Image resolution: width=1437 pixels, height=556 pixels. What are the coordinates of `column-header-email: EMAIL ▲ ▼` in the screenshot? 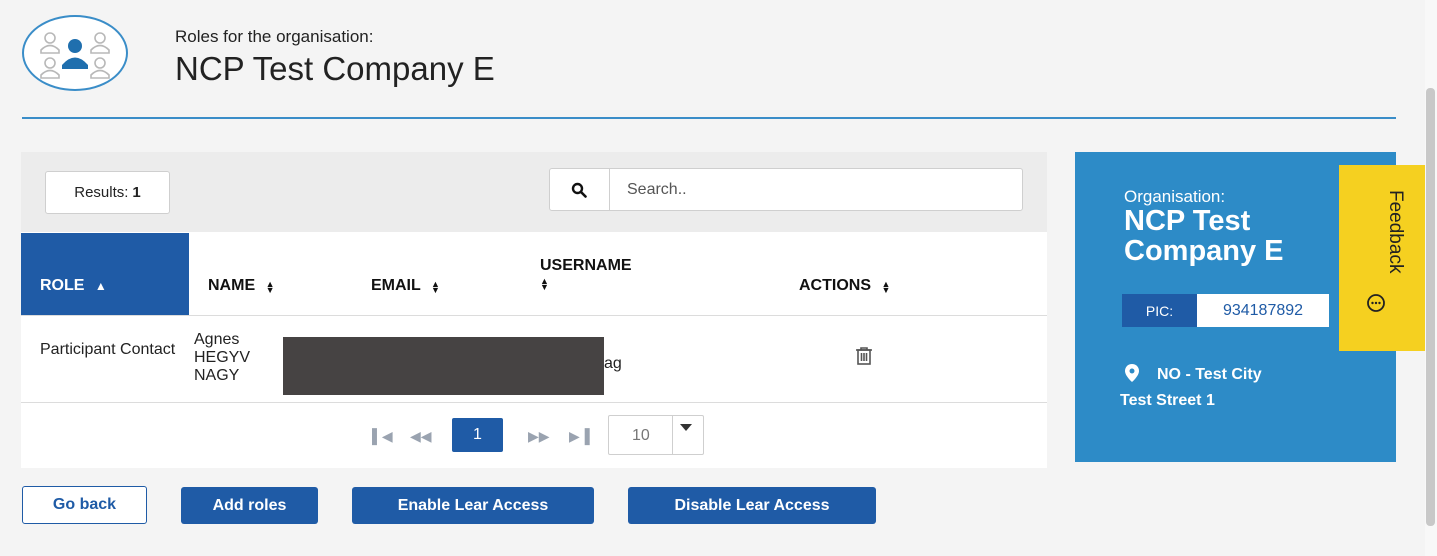 It's located at (405, 286).